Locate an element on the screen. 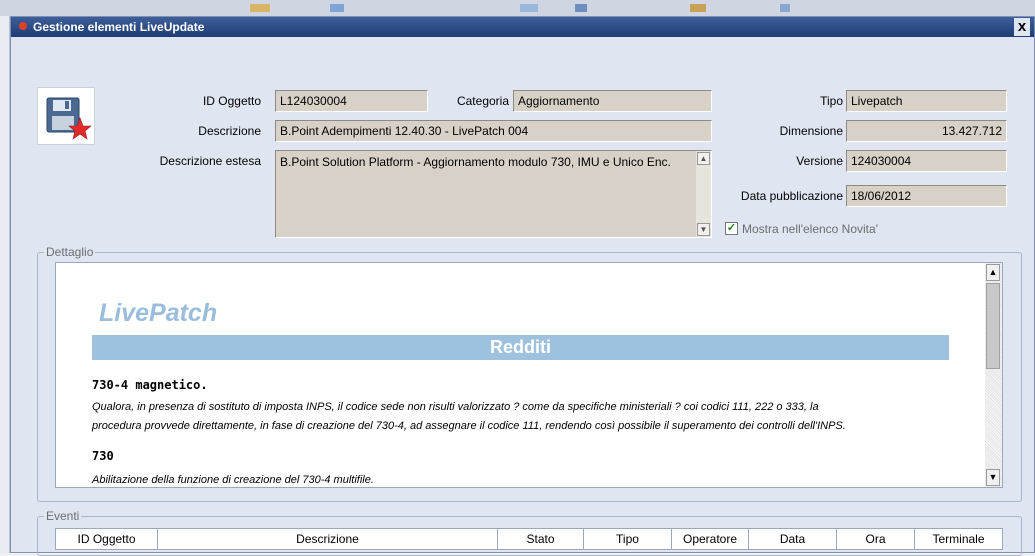 This screenshot has width=1035, height=556. livepatch-title: LivePatch is located at coordinates (158, 313).